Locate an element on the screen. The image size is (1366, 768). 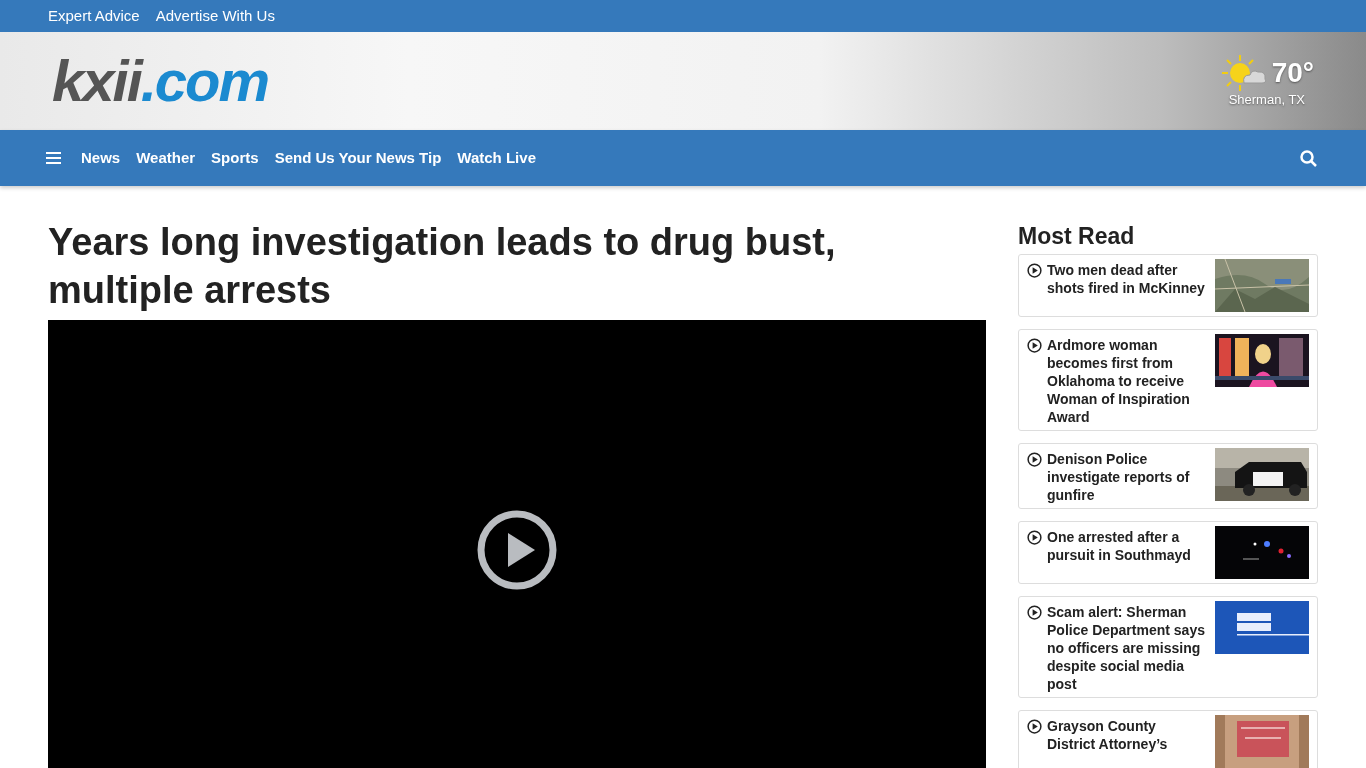
search-icon is located at coordinates (1308, 158).